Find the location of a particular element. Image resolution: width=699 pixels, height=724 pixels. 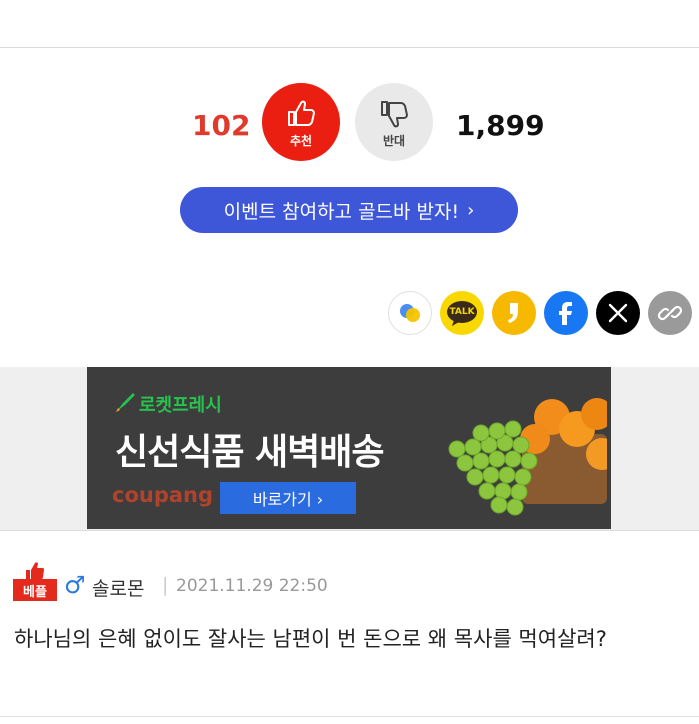

x-icon is located at coordinates (618, 313).